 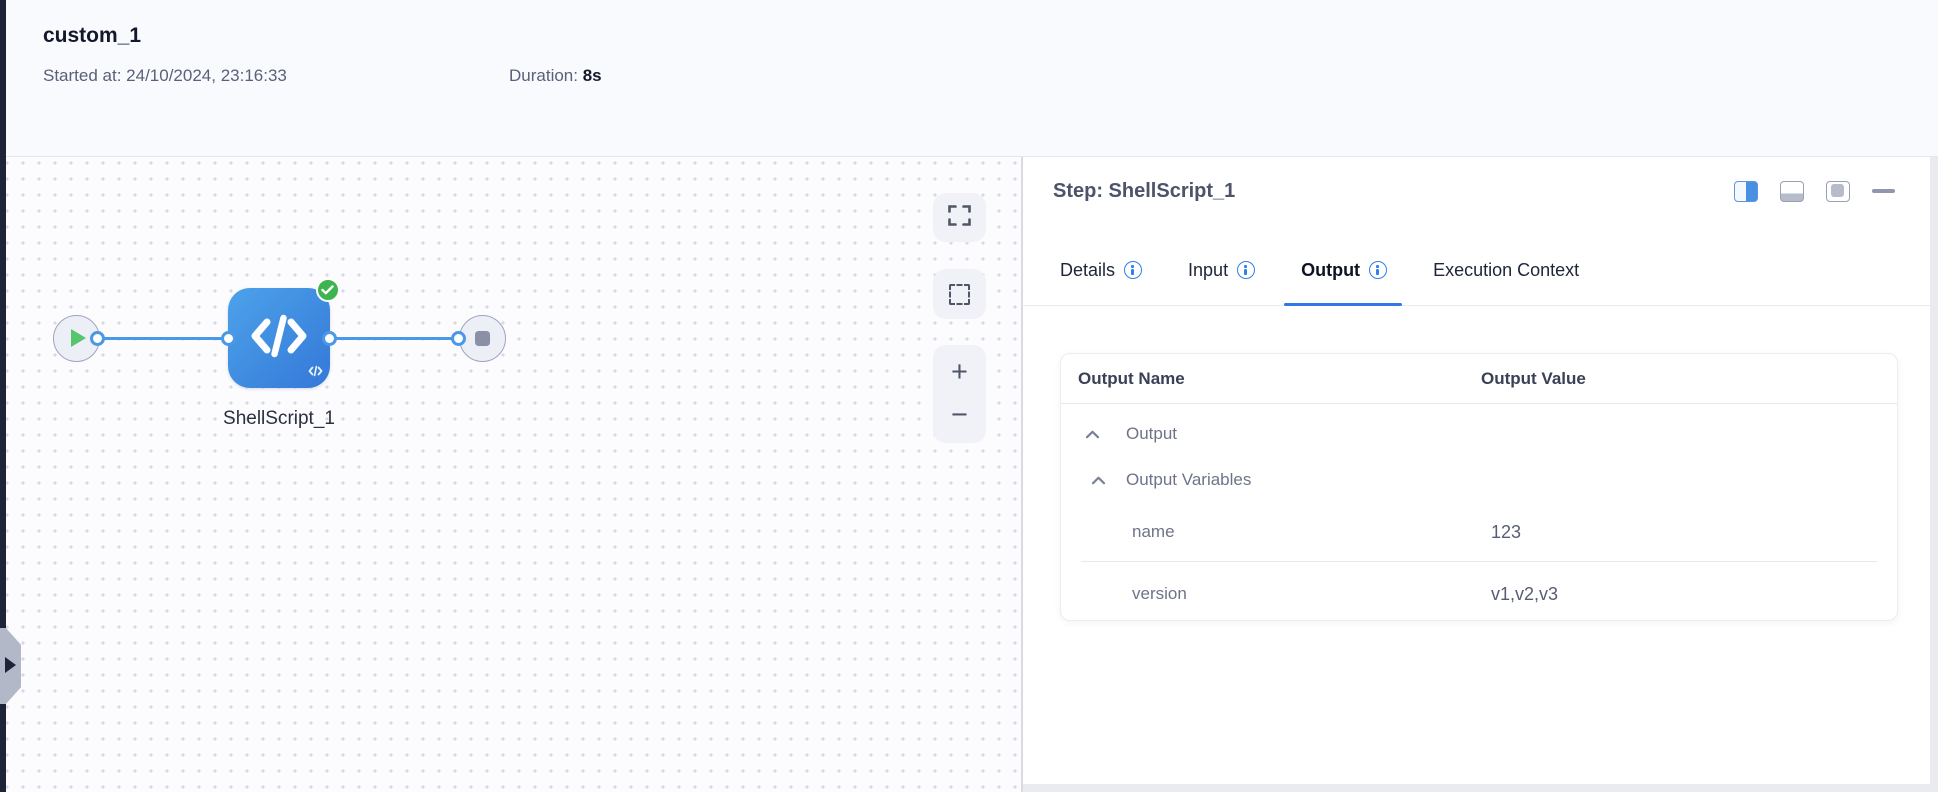 I want to click on marquee-select-button, so click(x=959, y=294).